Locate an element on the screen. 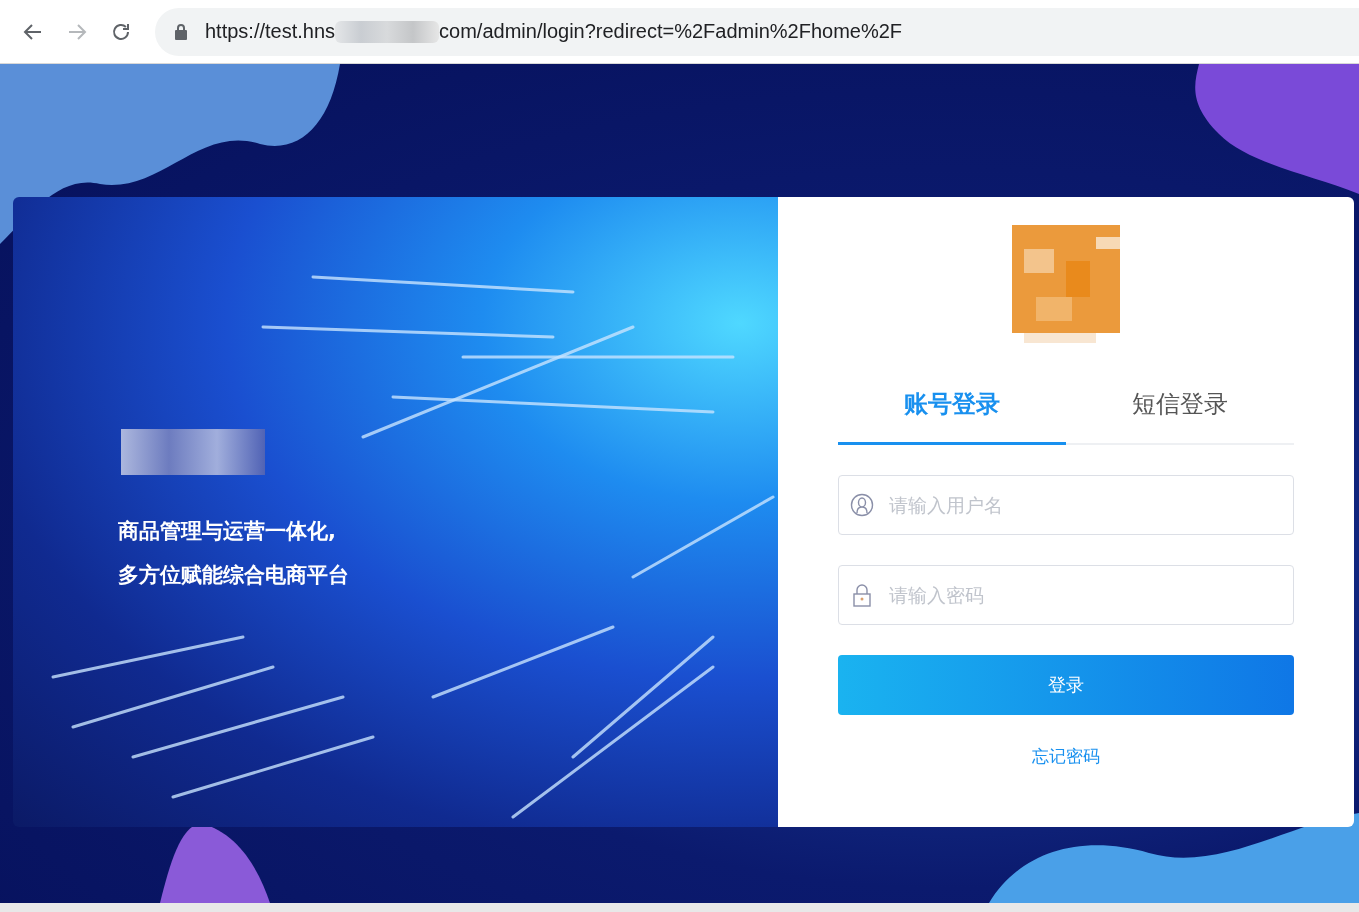 This screenshot has width=1359, height=912. input-field: 请输入用户名 is located at coordinates (1066, 505).